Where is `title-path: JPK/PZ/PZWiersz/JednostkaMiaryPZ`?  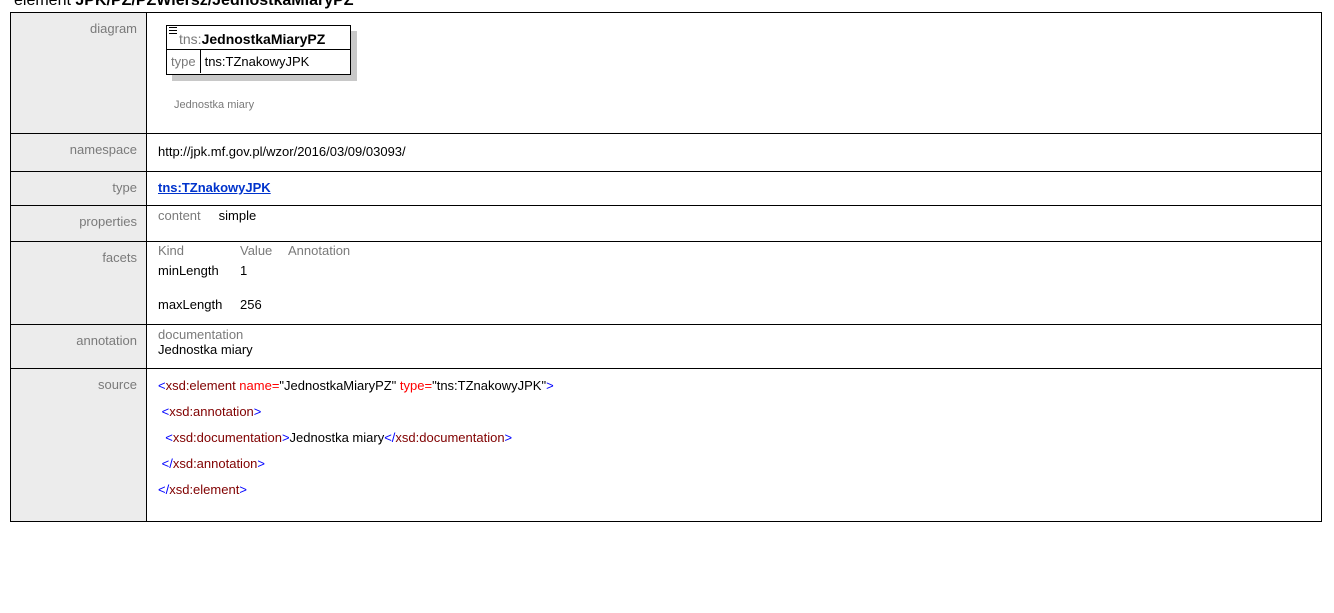 title-path: JPK/PZ/PZWiersz/JednostkaMiaryPZ is located at coordinates (214, 4).